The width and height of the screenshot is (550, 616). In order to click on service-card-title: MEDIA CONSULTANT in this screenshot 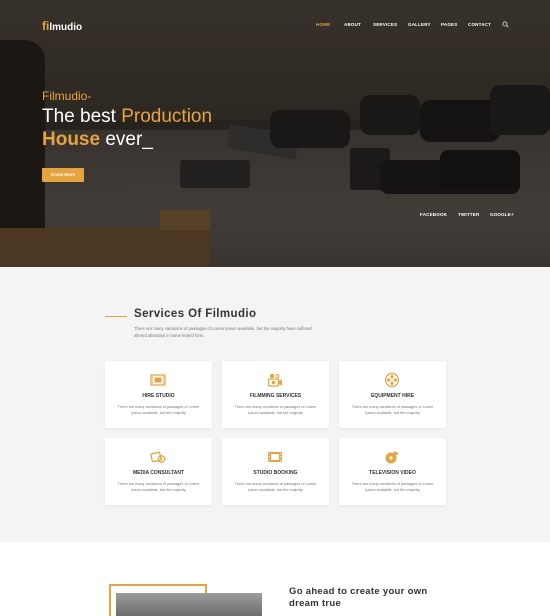, I will do `click(158, 473)`.